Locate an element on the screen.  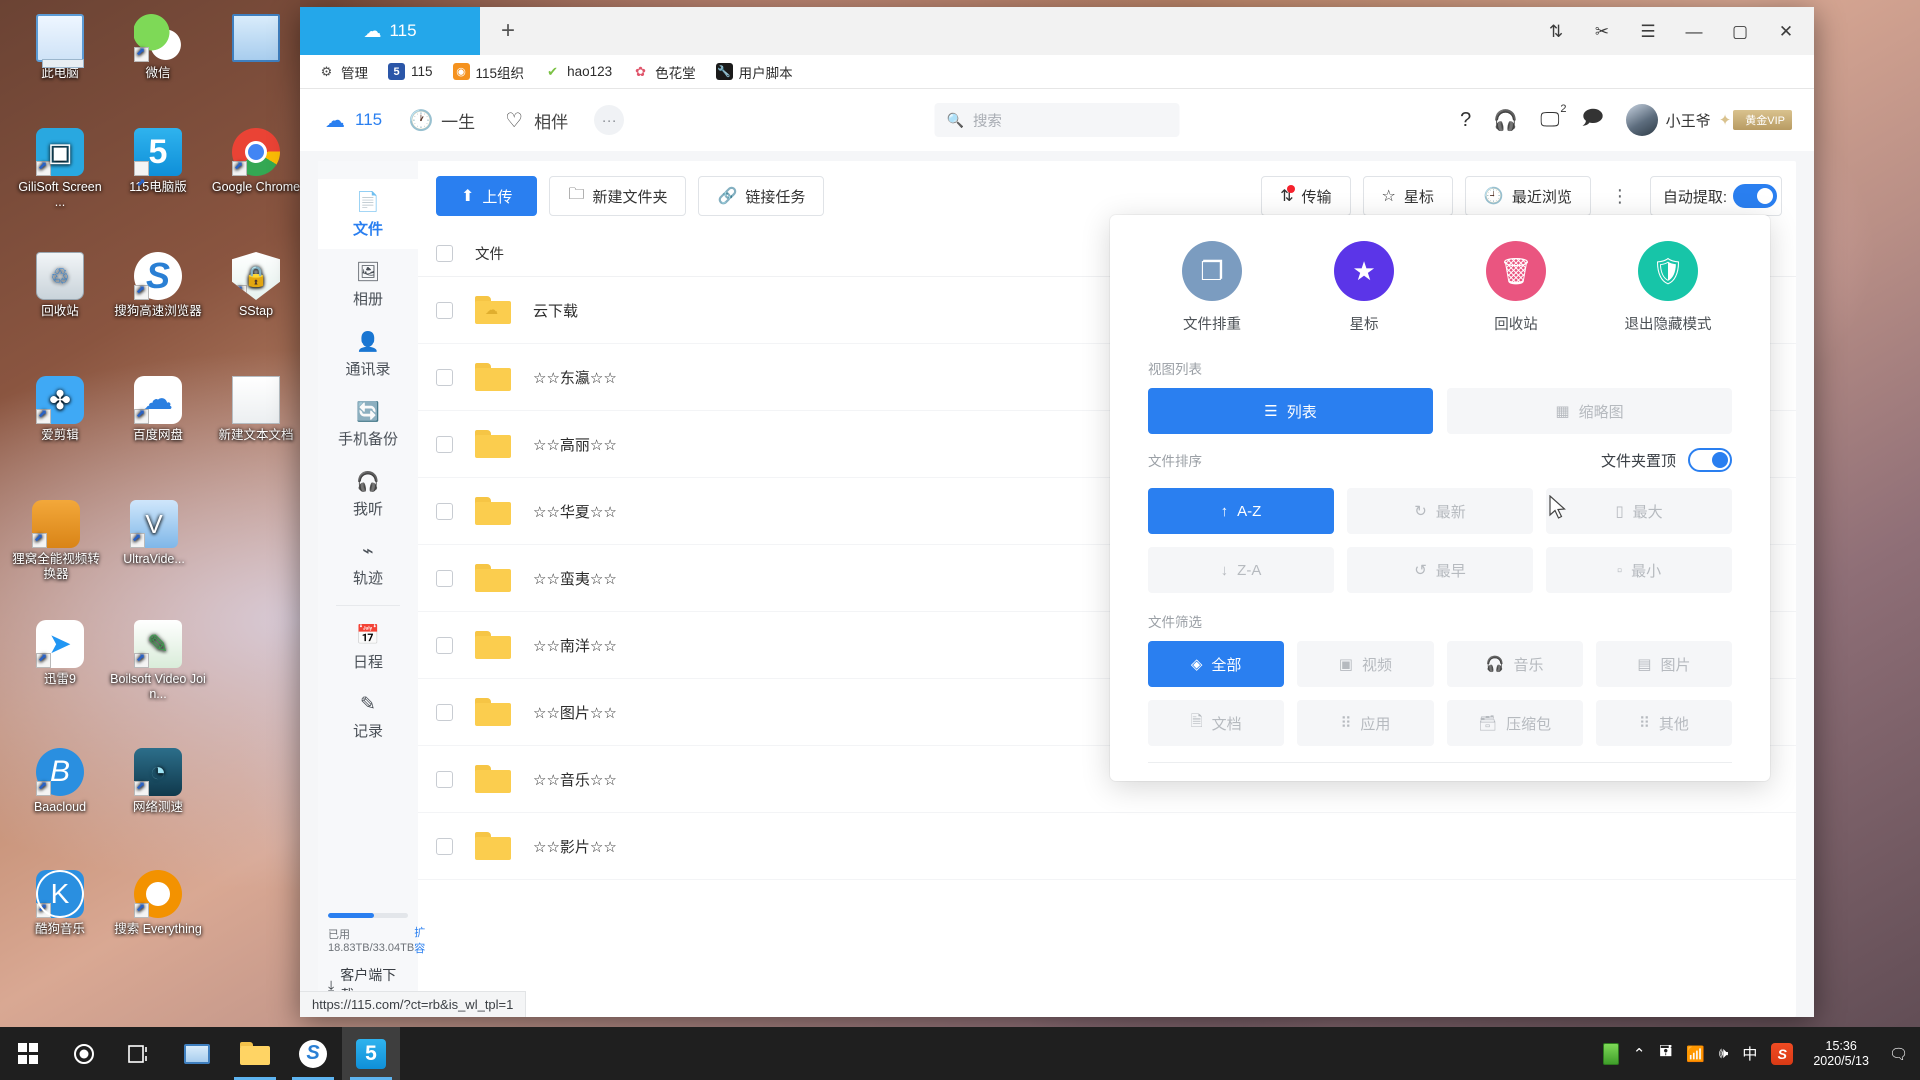
sogou-browser-taskbar-button: S is located at coordinates (313, 1053).